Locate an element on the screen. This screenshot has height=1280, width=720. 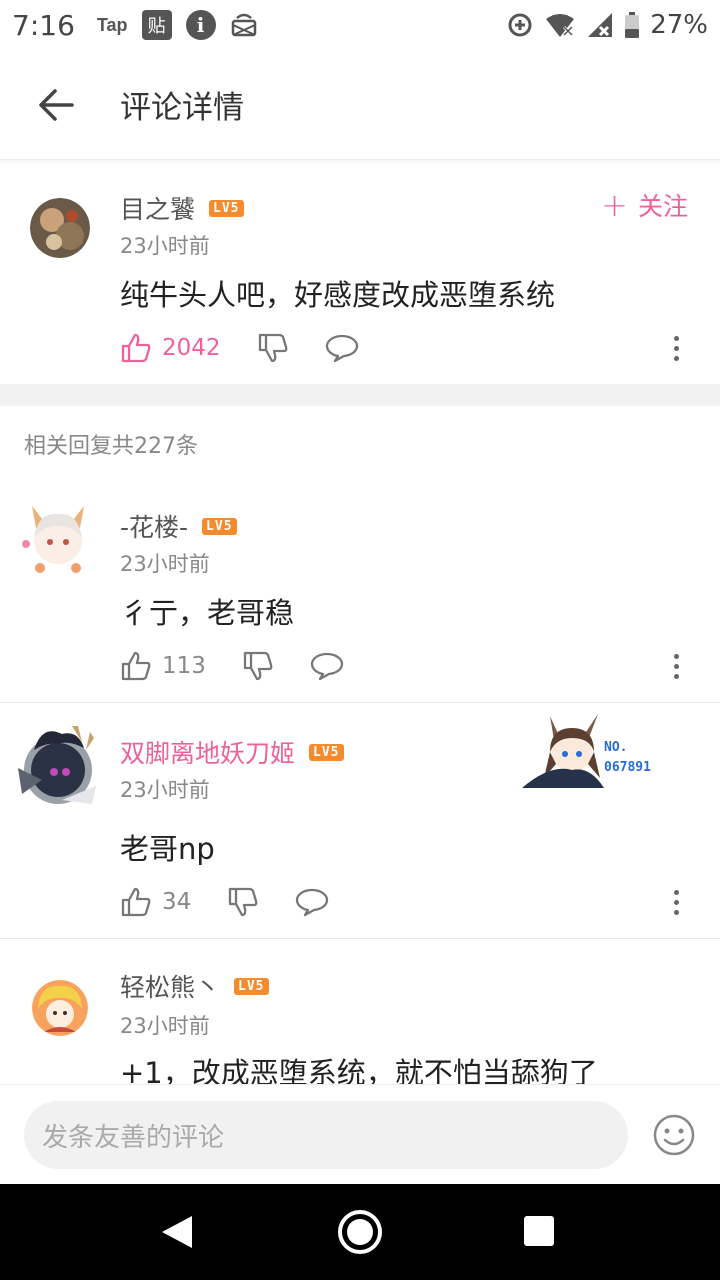
follow-label: 关注 is located at coordinates (662, 206).